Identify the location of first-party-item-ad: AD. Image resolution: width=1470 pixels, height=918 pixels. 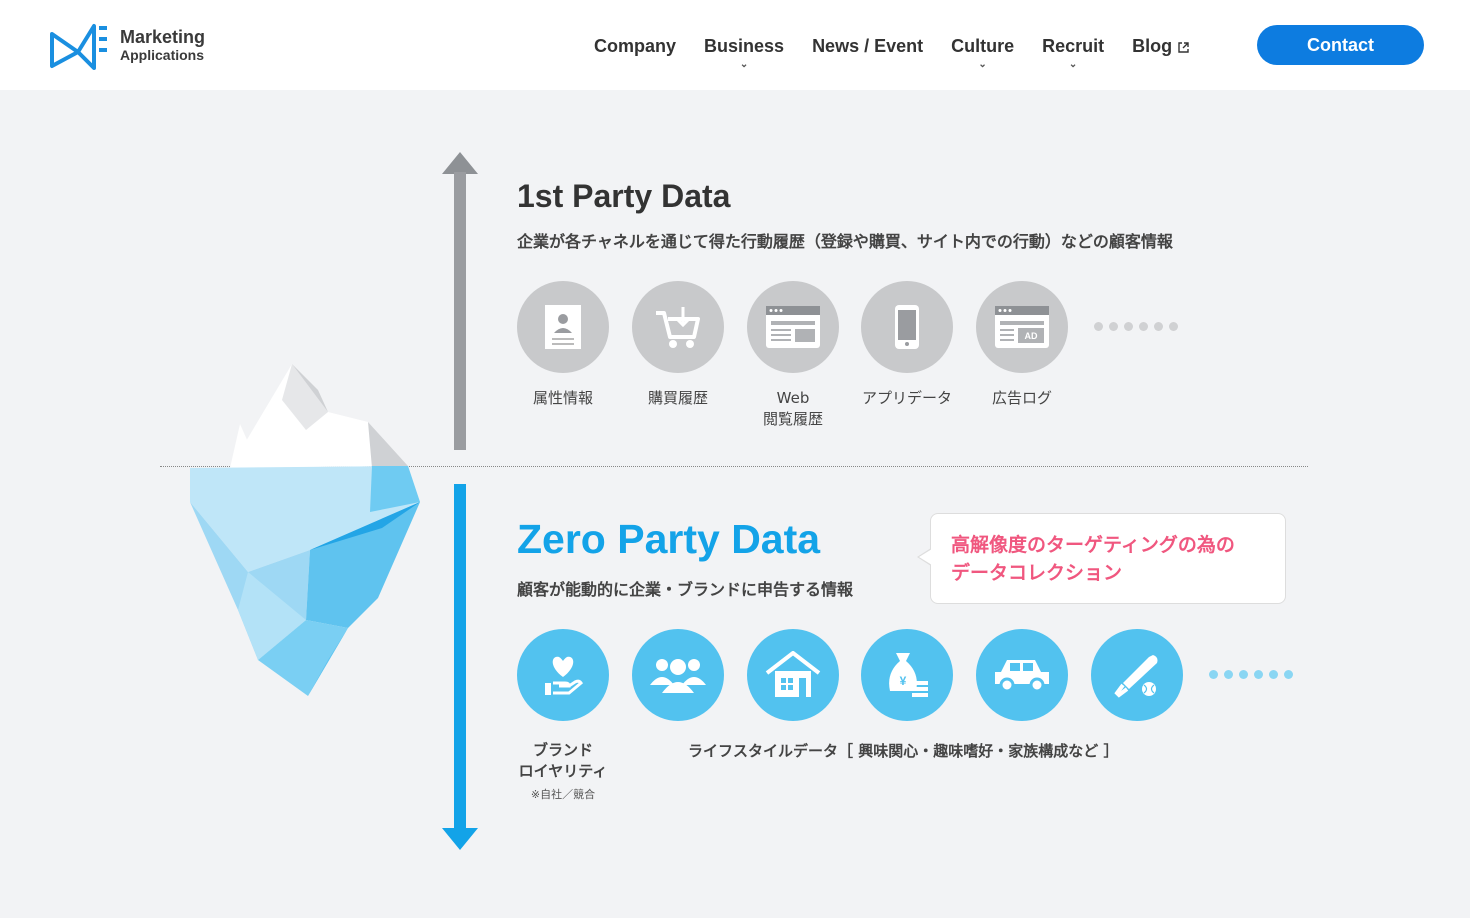
(1022, 327).